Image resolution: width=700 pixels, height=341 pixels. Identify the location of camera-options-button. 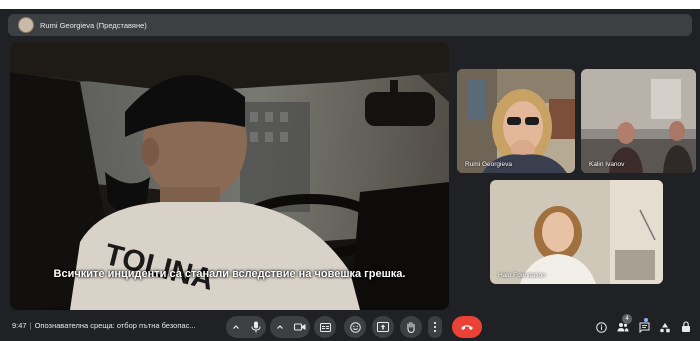
(280, 327).